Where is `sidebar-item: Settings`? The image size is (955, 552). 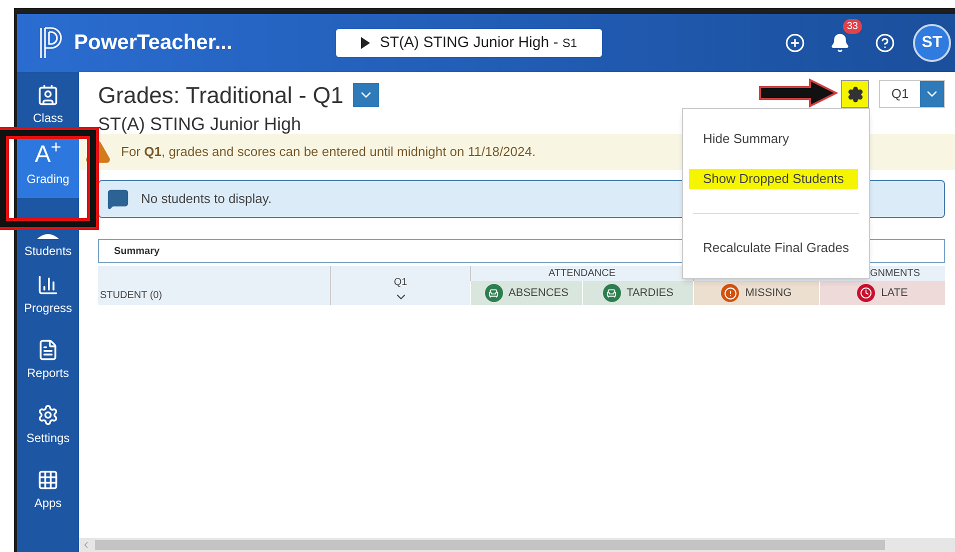 sidebar-item: Settings is located at coordinates (48, 425).